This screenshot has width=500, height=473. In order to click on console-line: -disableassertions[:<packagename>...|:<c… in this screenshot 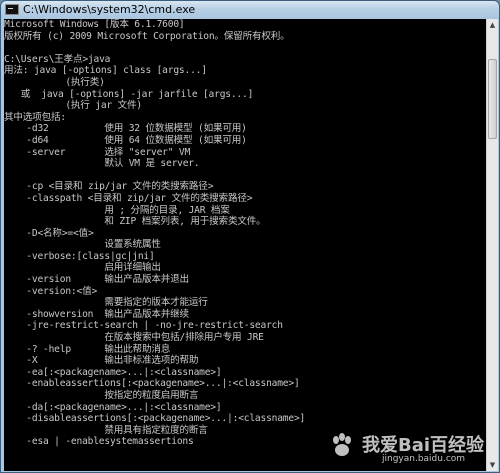, I will do `click(155, 419)`.